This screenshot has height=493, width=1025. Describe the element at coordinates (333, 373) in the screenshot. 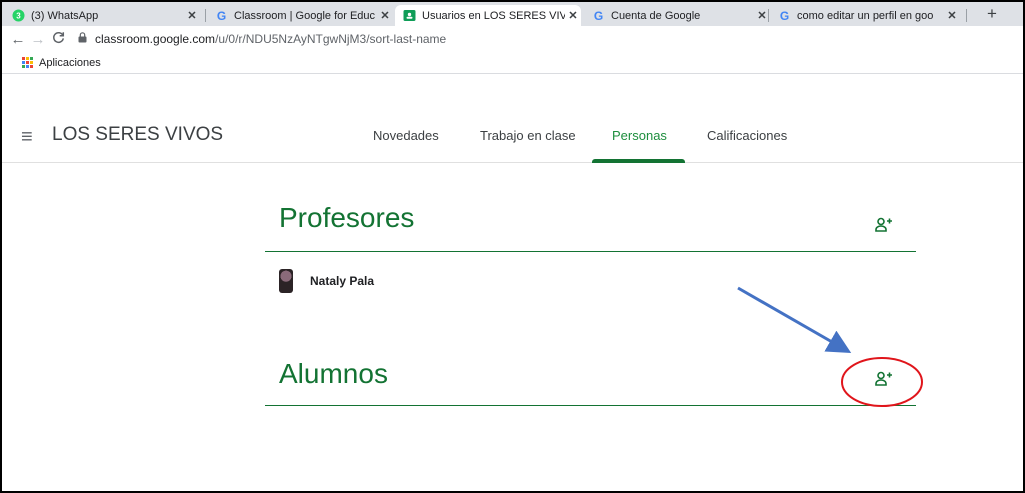

I see `students-heading: Alumnos` at that location.